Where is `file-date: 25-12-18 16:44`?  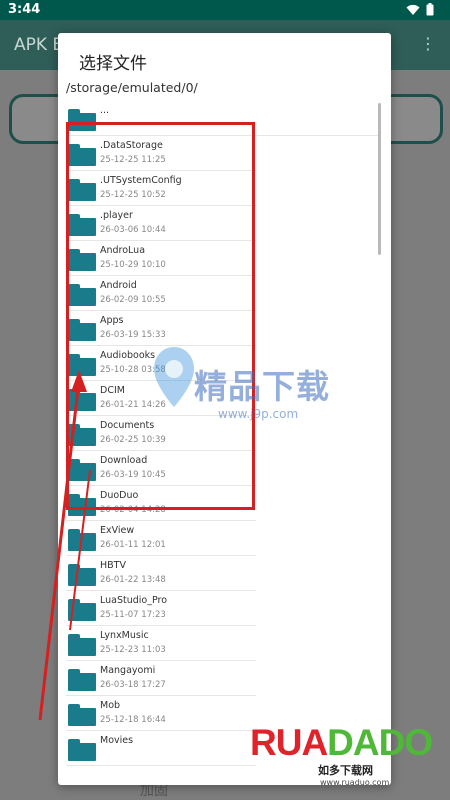 file-date: 25-12-18 16:44 is located at coordinates (133, 720).